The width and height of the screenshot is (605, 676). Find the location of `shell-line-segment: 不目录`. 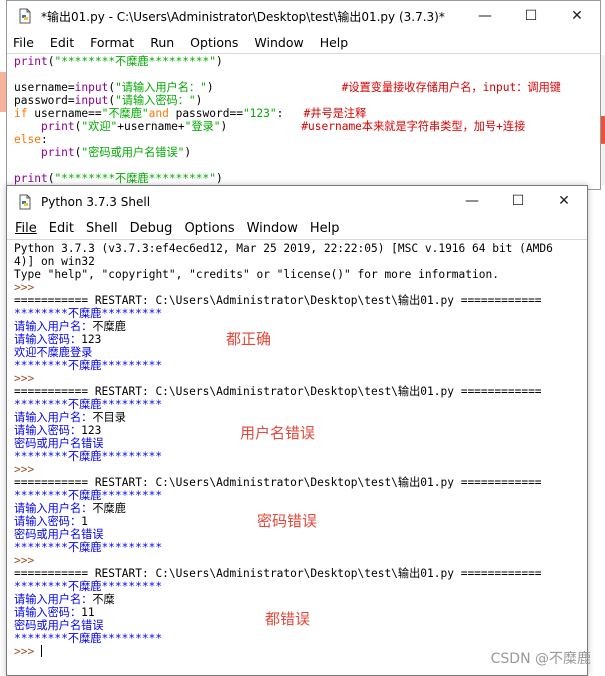

shell-line-segment: 不目录 is located at coordinates (109, 417).